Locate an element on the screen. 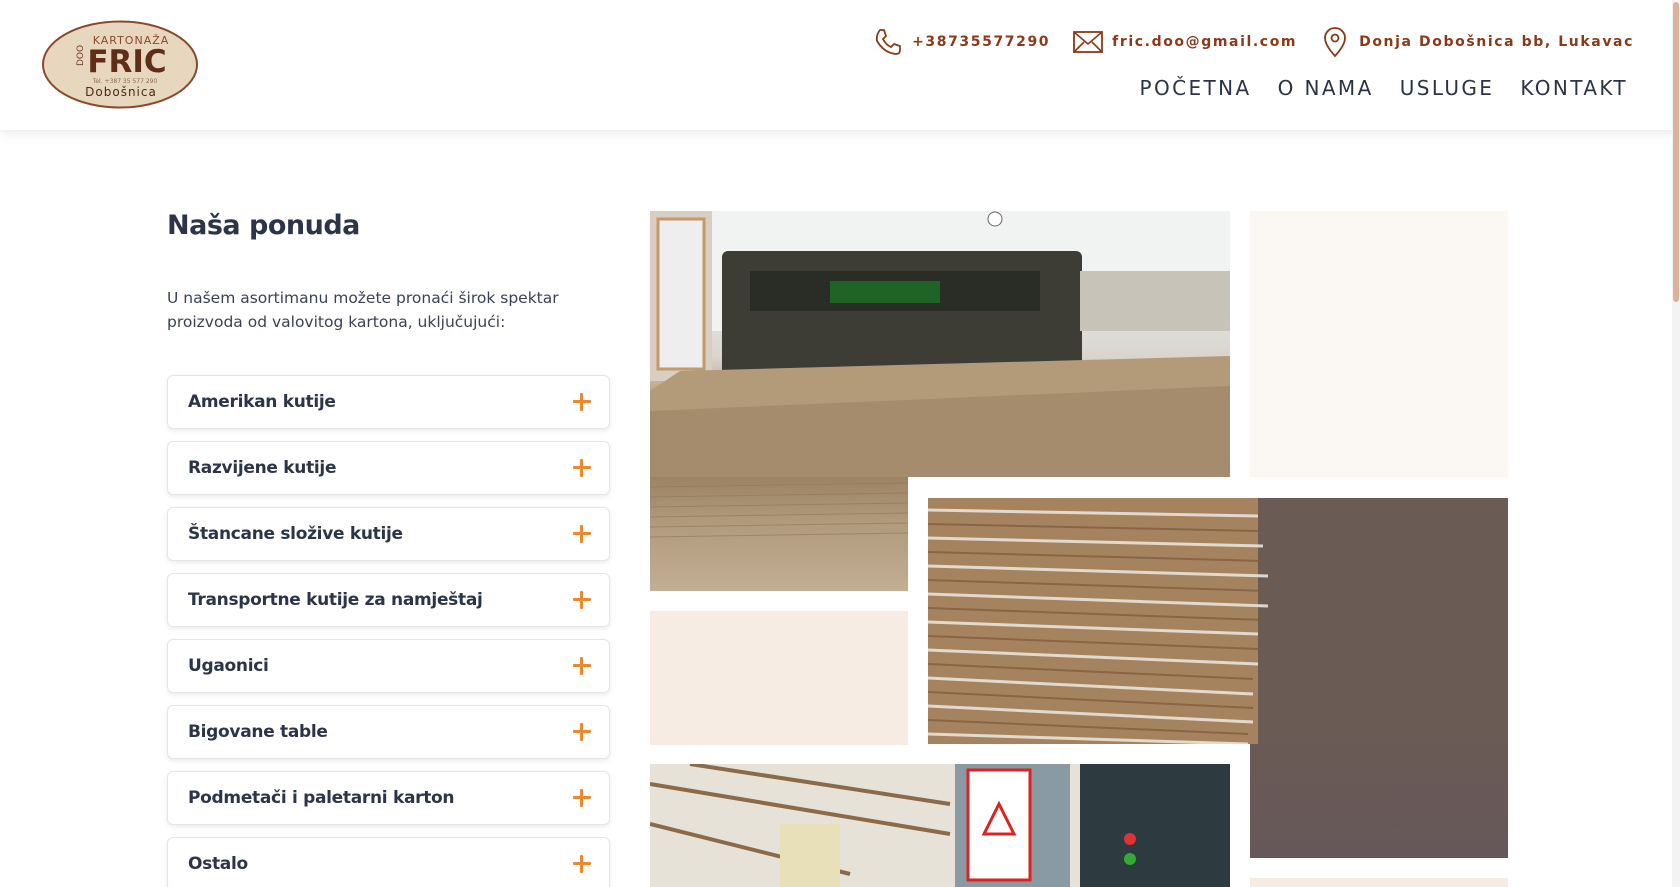 The width and height of the screenshot is (1680, 887). section-title: Naša ponuda is located at coordinates (263, 225).